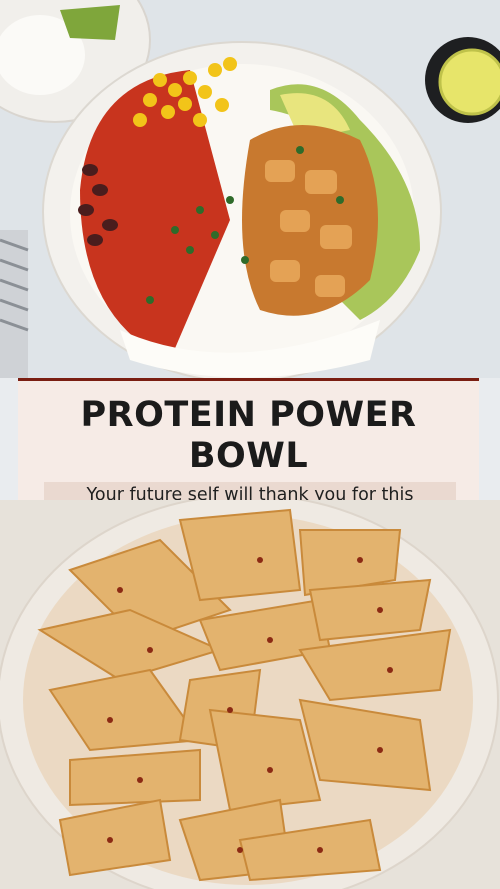 Image resolution: width=500 pixels, height=889 pixels. I want to click on title-line-2: BOWL, so click(248, 456).